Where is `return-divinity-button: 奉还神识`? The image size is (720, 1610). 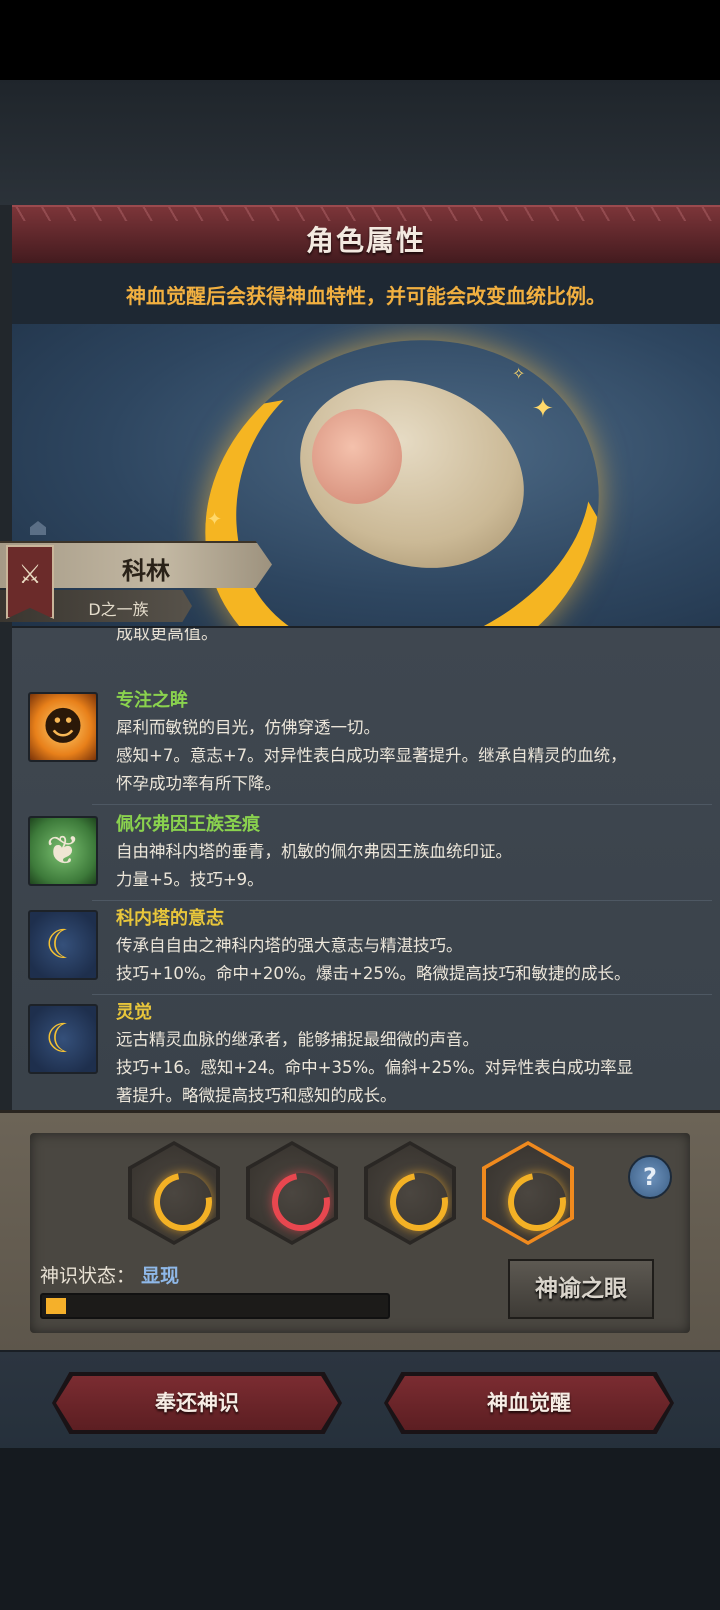
return-divinity-button: 奉还神识 is located at coordinates (197, 1403).